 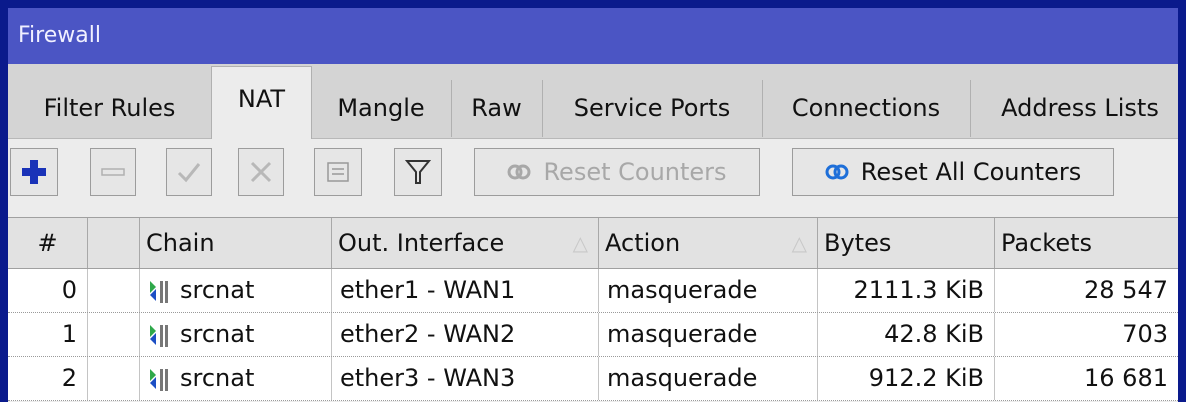 I want to click on column-header-flags, so click(x=114, y=243).